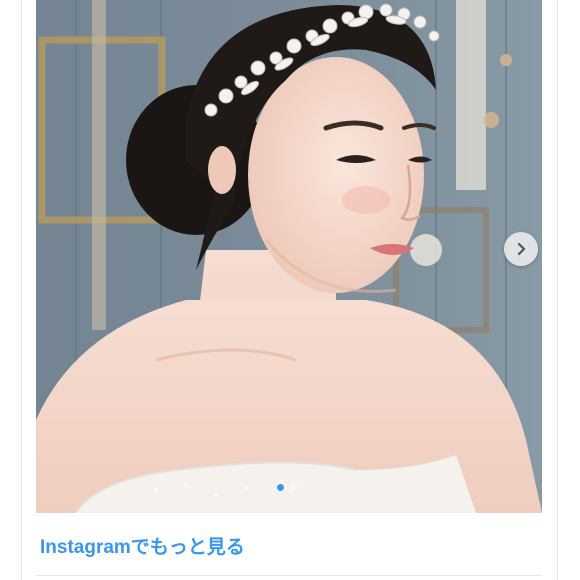 The height and width of the screenshot is (580, 580). I want to click on divider, so click(289, 575).